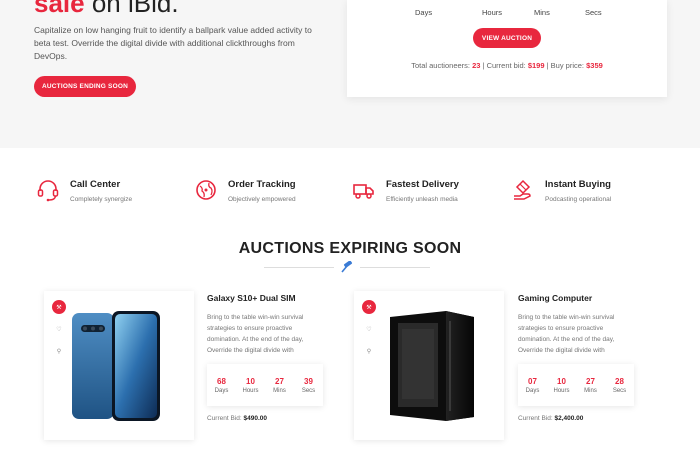 Image resolution: width=700 pixels, height=450 pixels. Describe the element at coordinates (131, 9) in the screenshot. I see `hero-title-rest: on iBid.` at that location.